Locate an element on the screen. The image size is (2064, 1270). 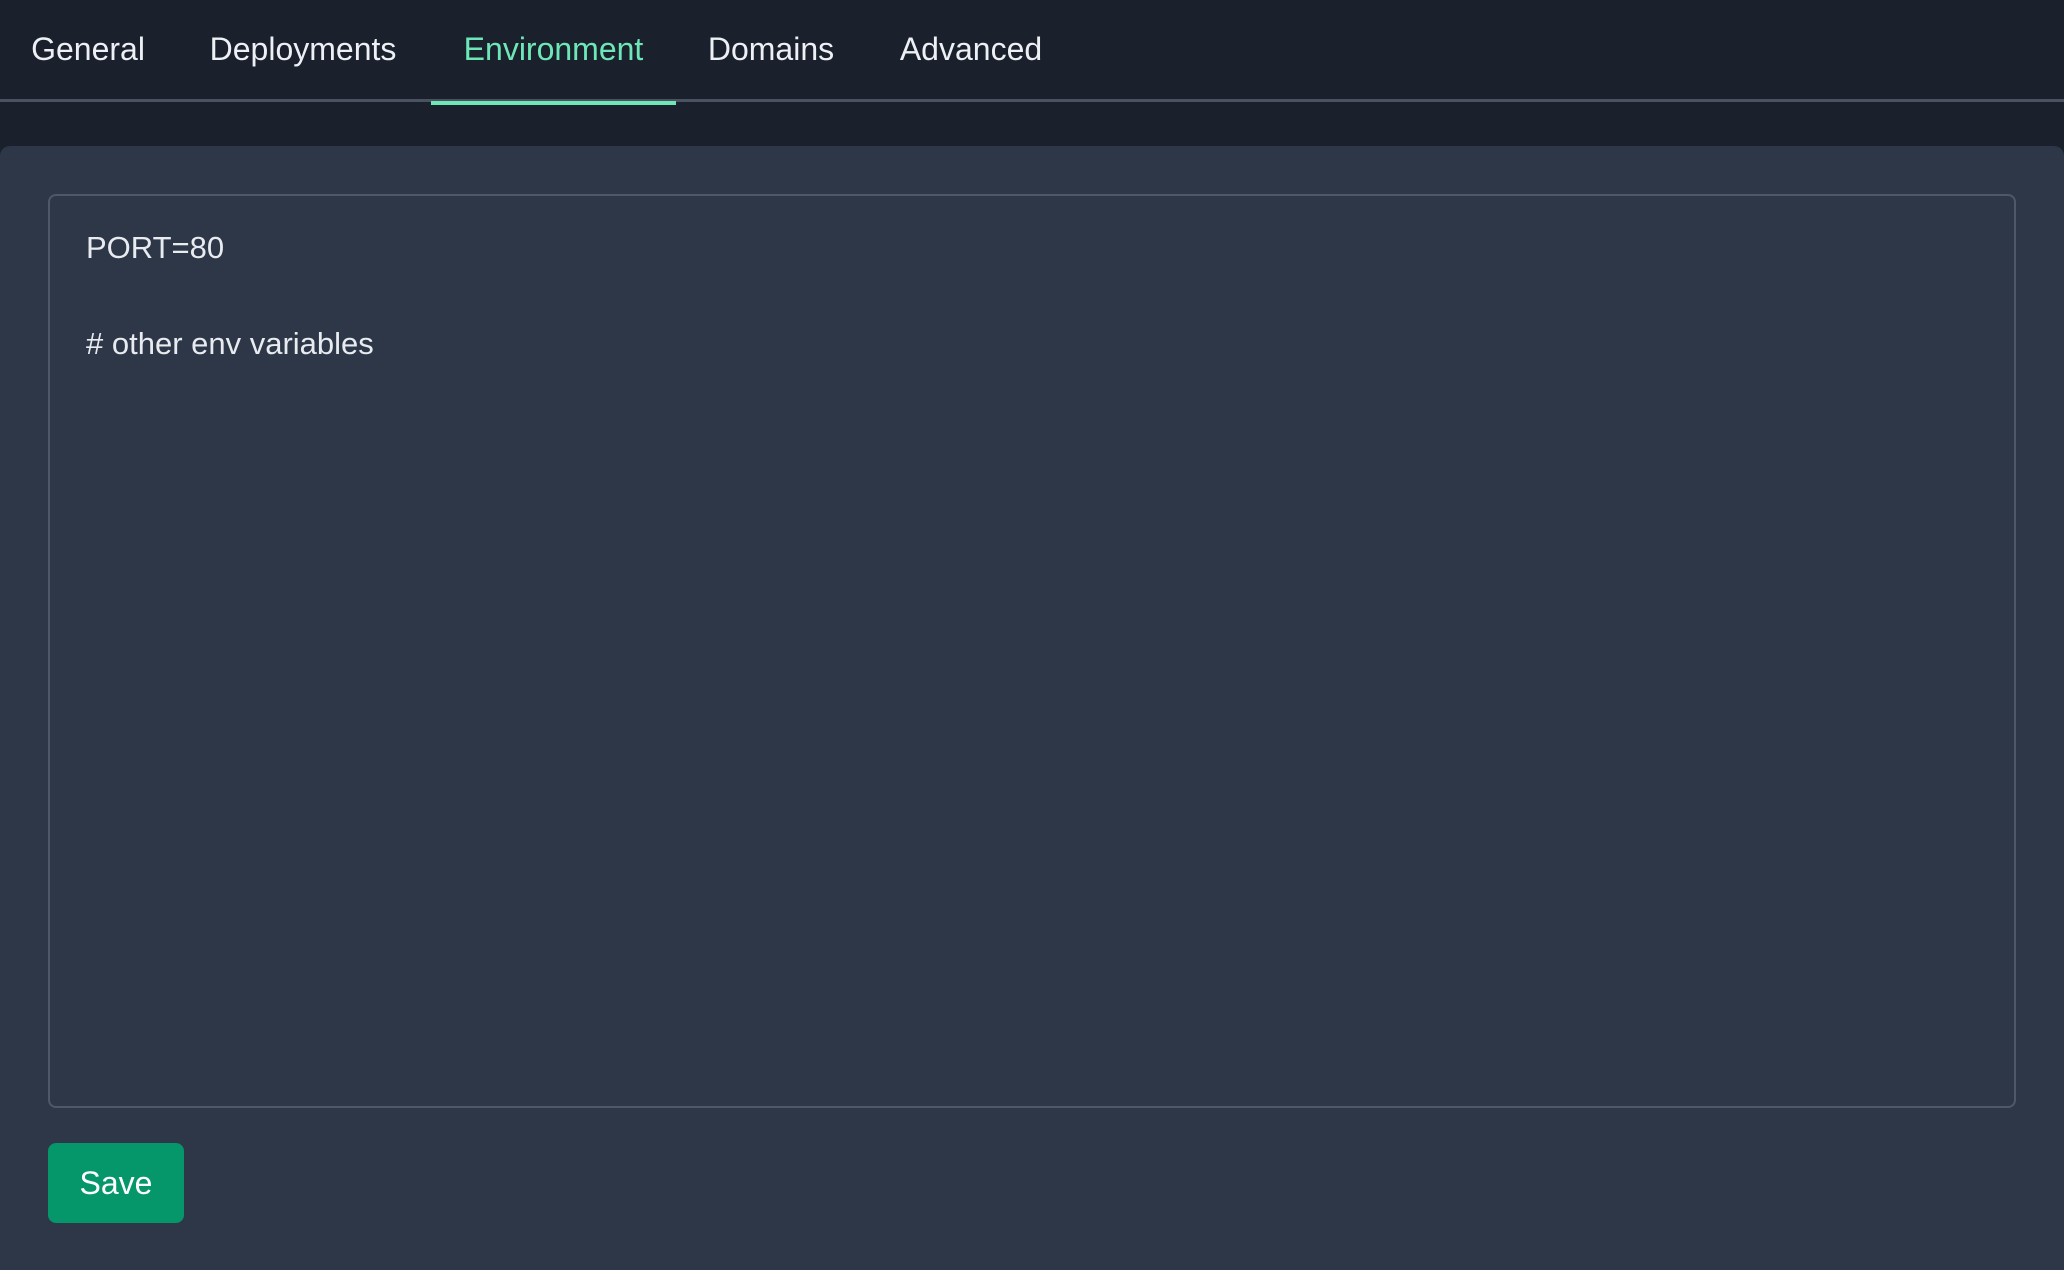
tab-general: General is located at coordinates (88, 51).